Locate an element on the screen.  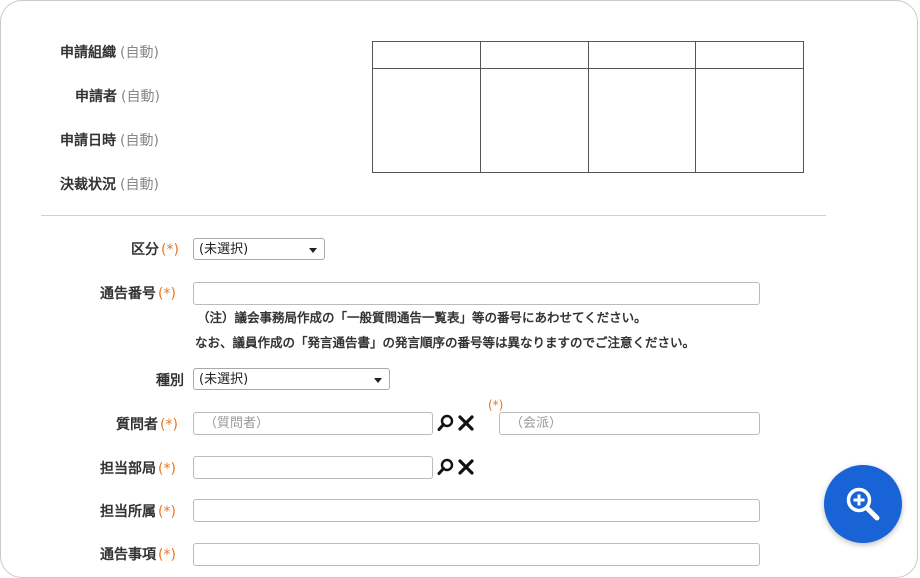
category-select: (未選択) is located at coordinates (259, 249).